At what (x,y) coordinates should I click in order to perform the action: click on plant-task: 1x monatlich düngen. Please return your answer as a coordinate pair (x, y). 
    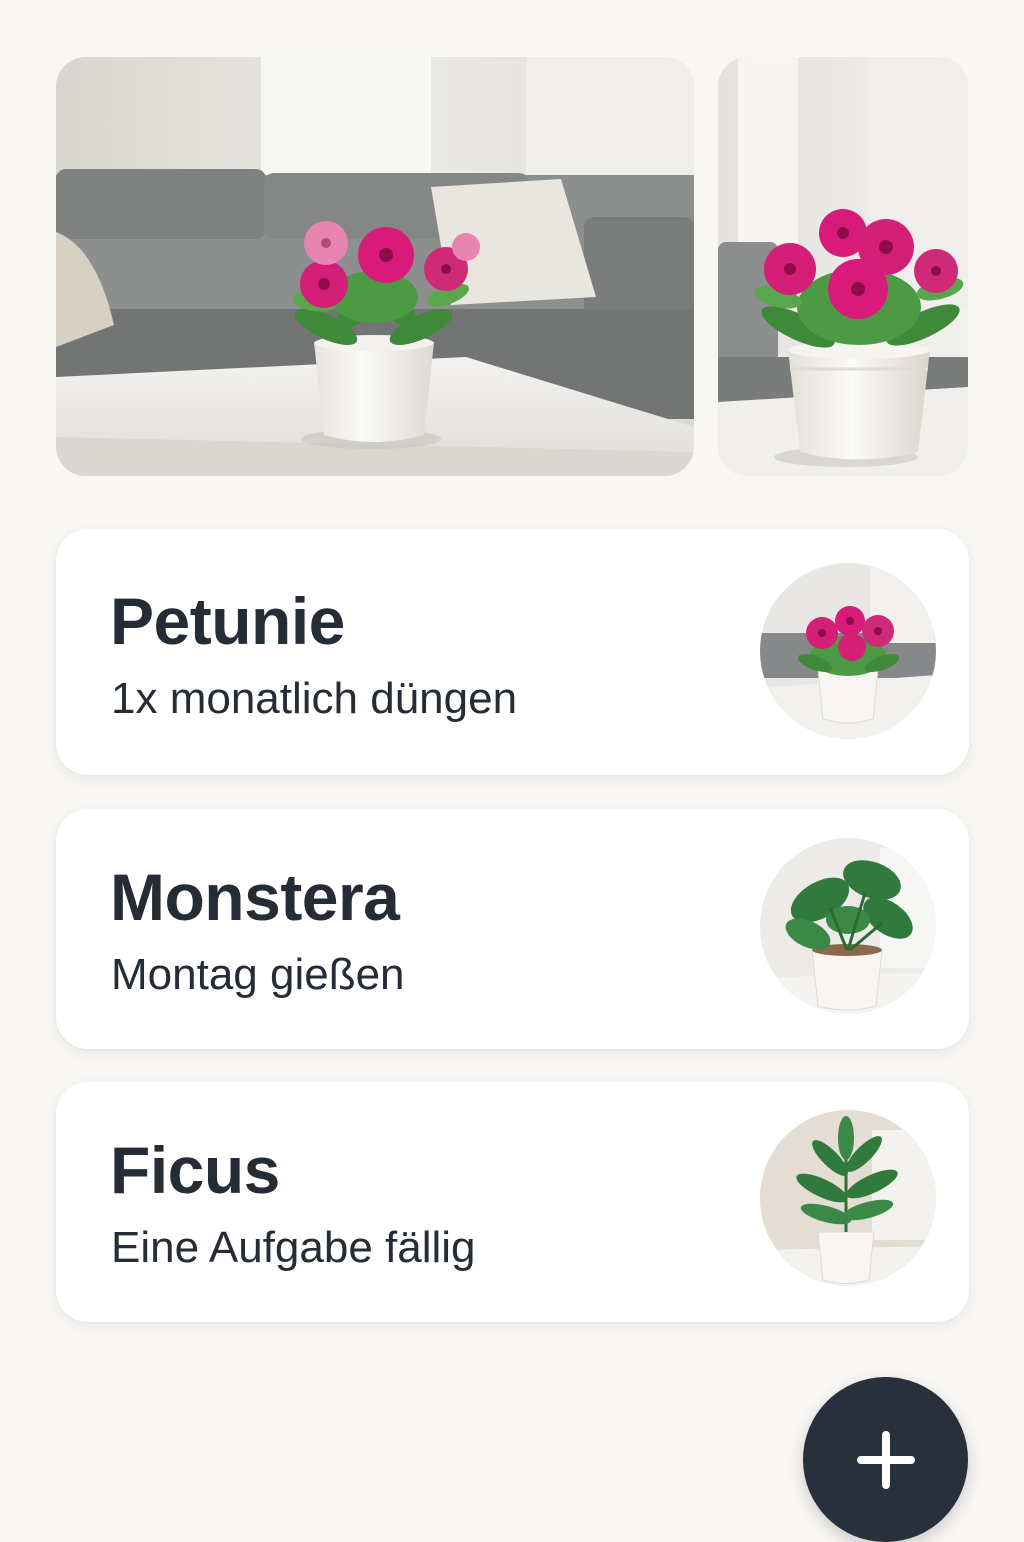
    Looking at the image, I should click on (314, 698).